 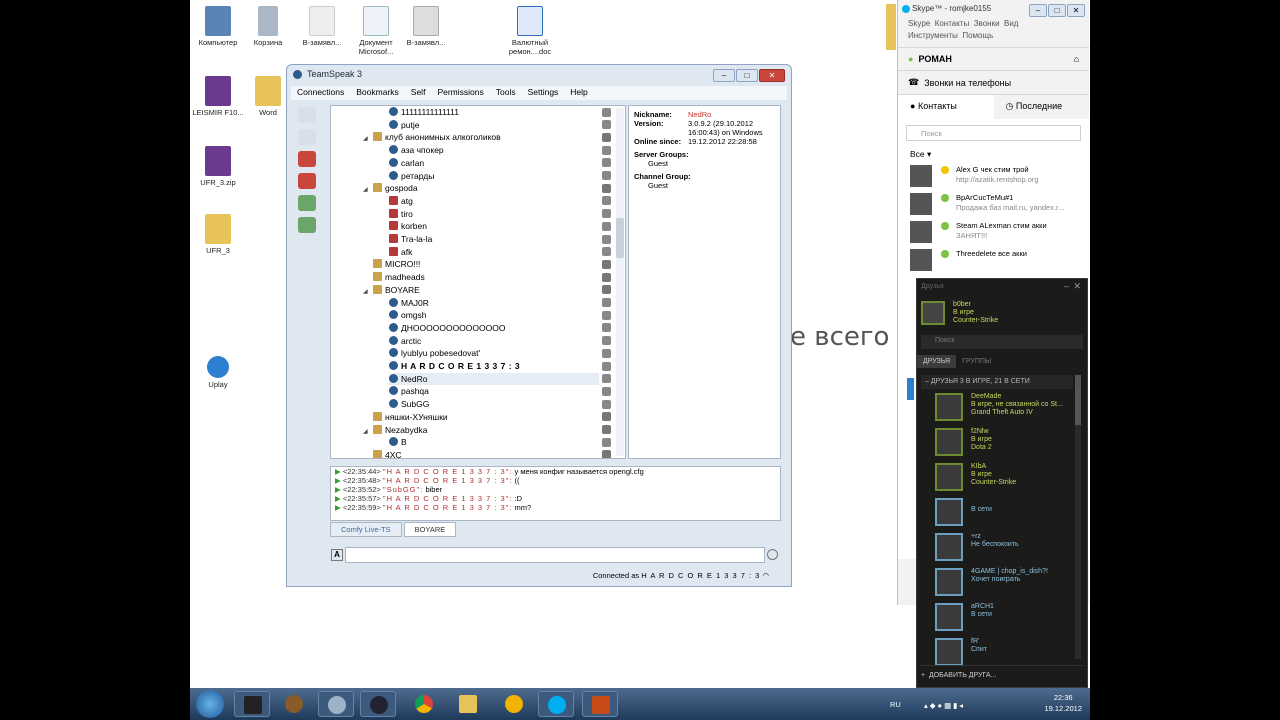 I want to click on steam-friend: +rz Не беспокоить, so click(x=1002, y=548).